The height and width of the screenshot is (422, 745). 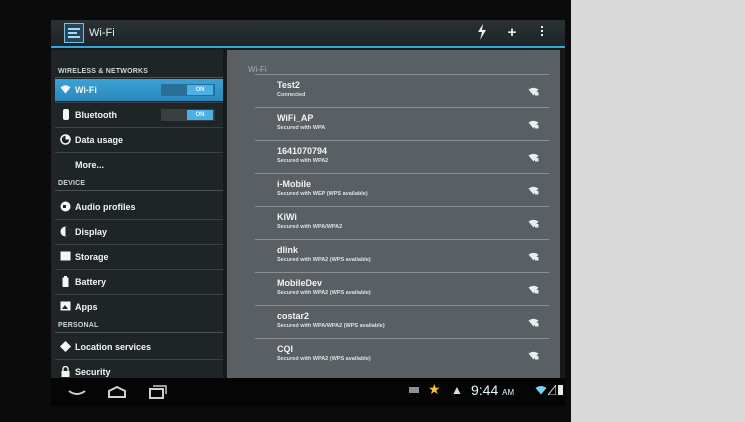 I want to click on recent-apps-button, so click(x=157, y=392).